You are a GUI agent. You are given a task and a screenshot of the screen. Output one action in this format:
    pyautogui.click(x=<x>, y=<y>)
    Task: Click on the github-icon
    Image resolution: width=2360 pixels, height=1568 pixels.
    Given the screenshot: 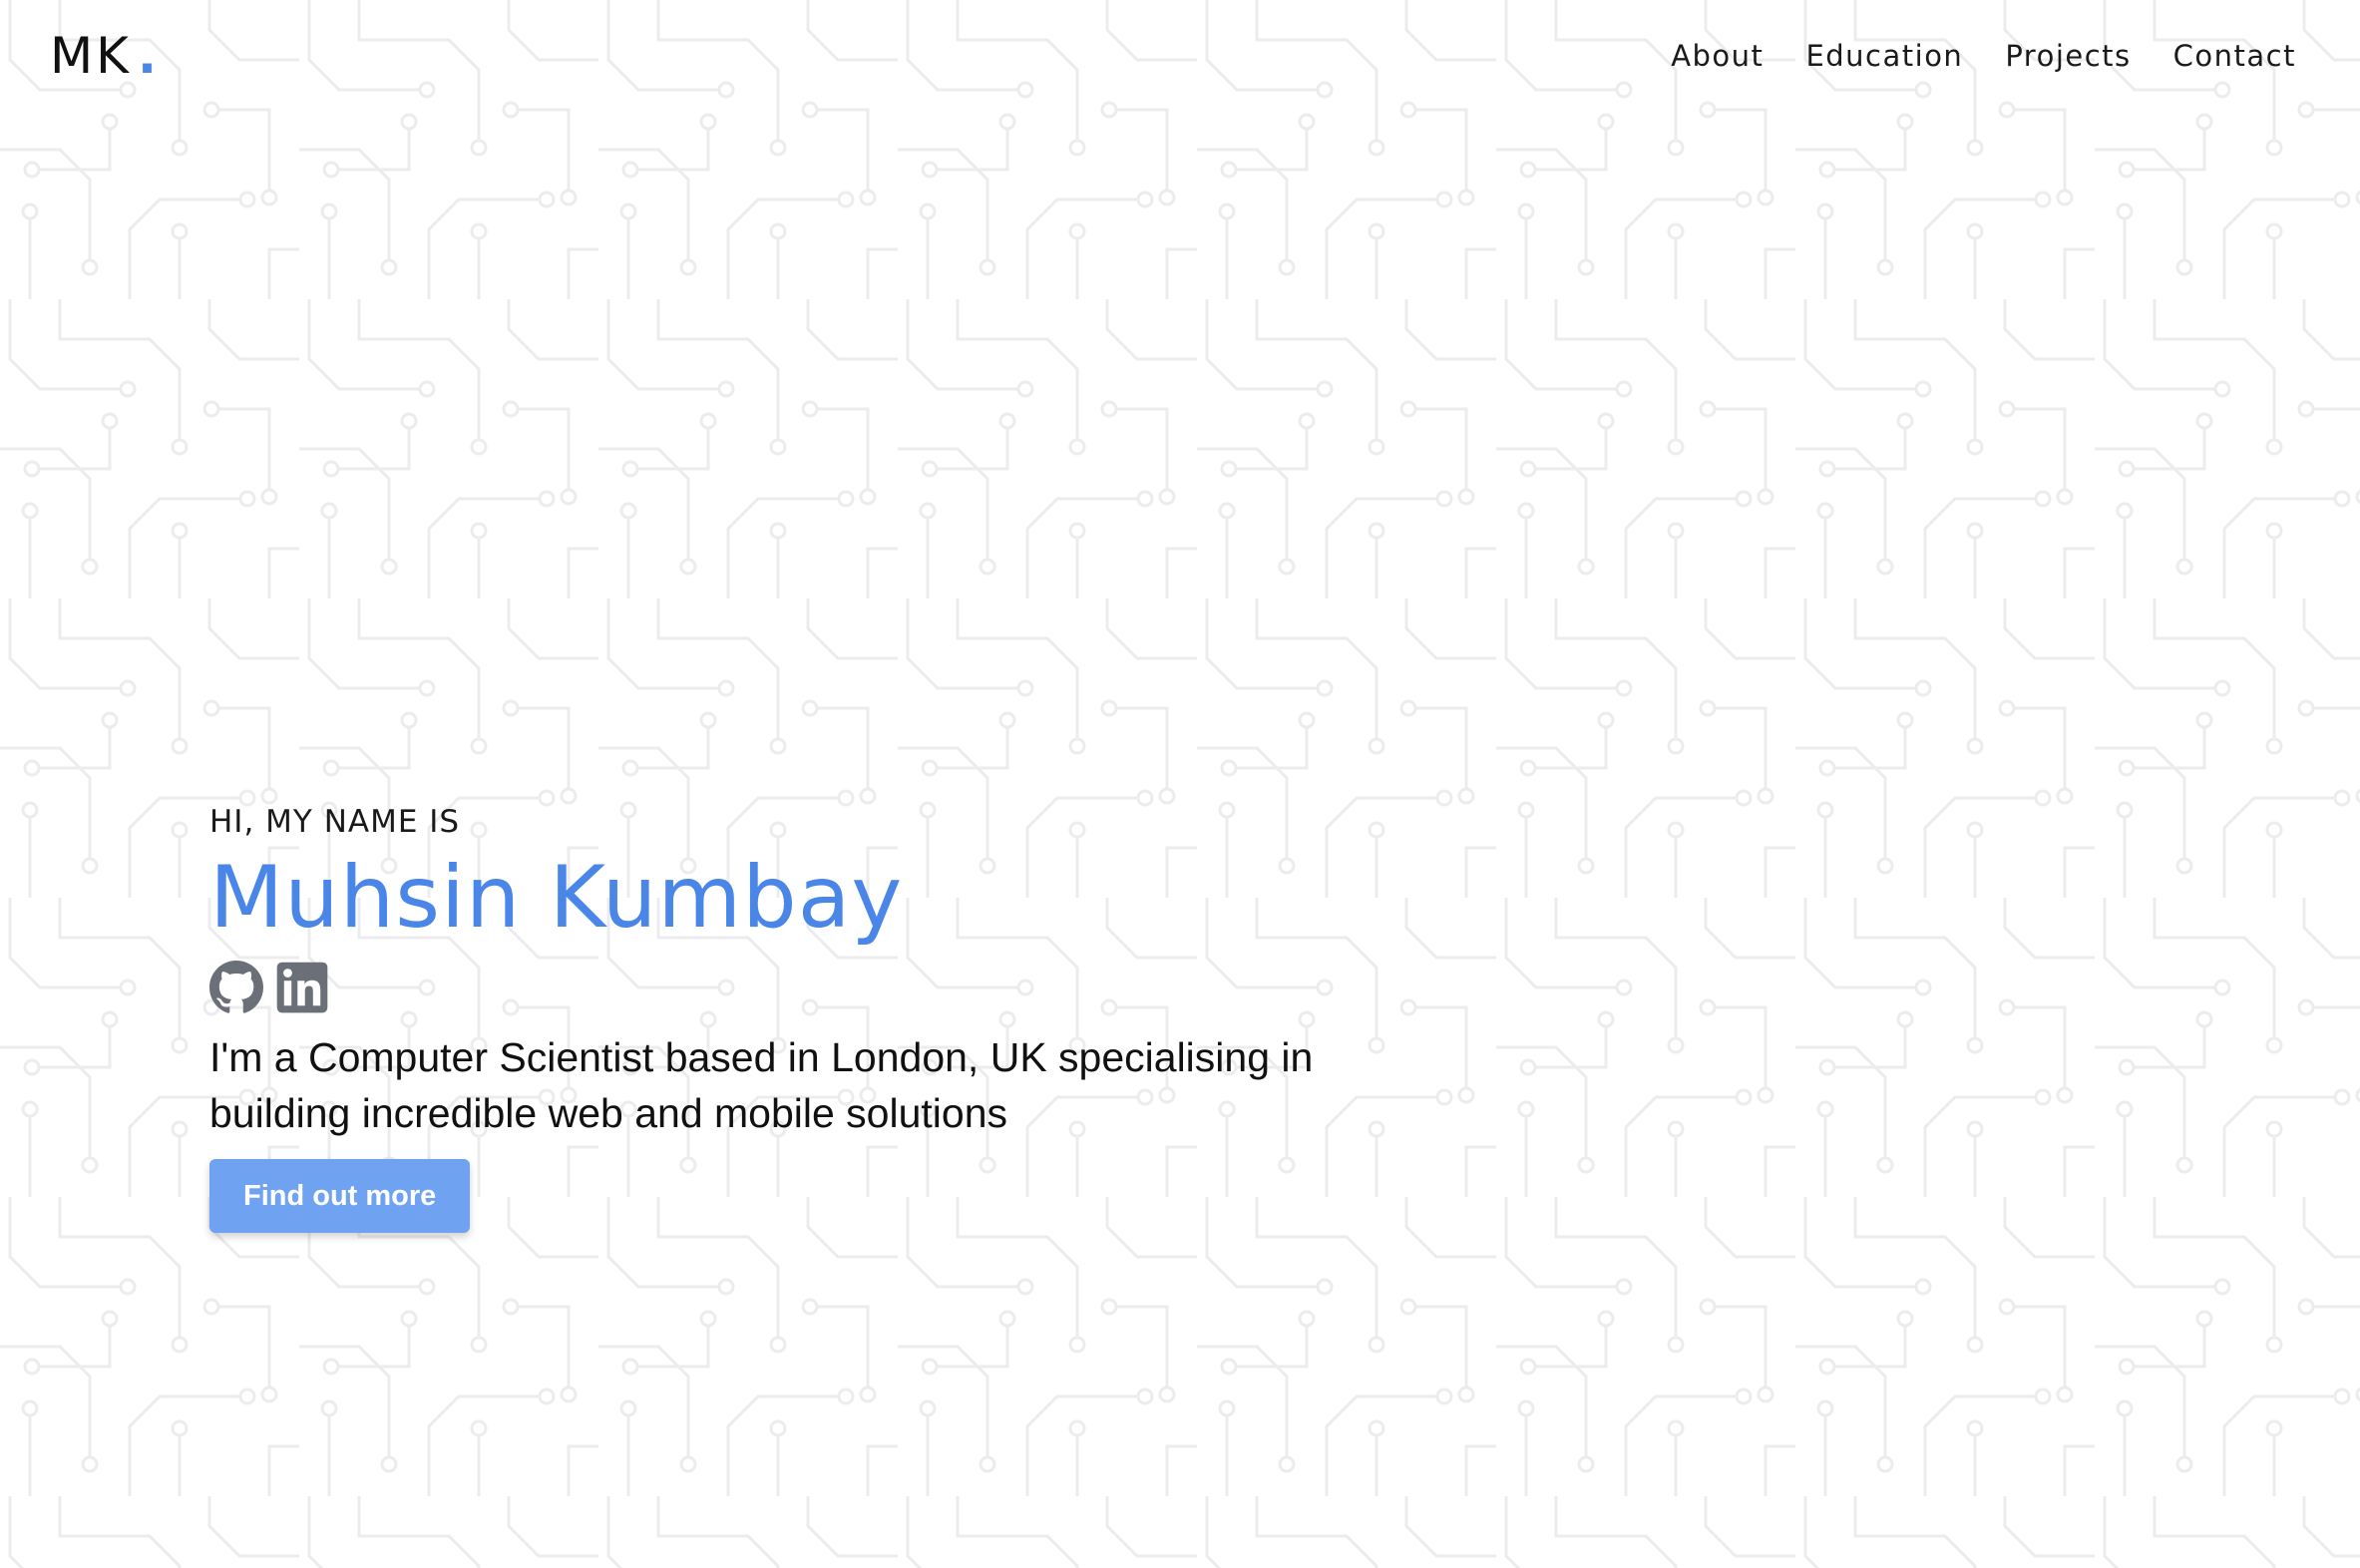 What is the action you would take?
    pyautogui.click(x=236, y=988)
    